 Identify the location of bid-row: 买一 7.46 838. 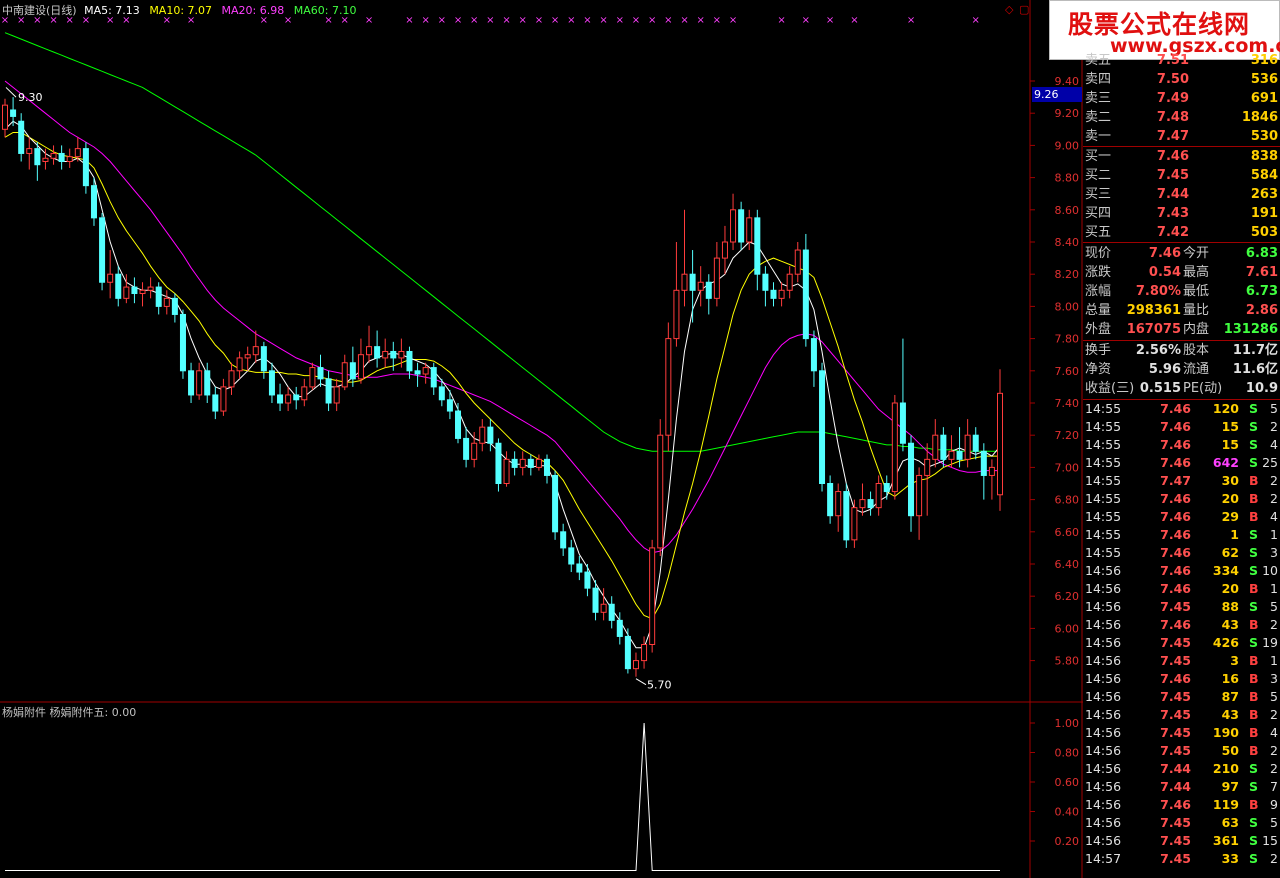
(1180, 156).